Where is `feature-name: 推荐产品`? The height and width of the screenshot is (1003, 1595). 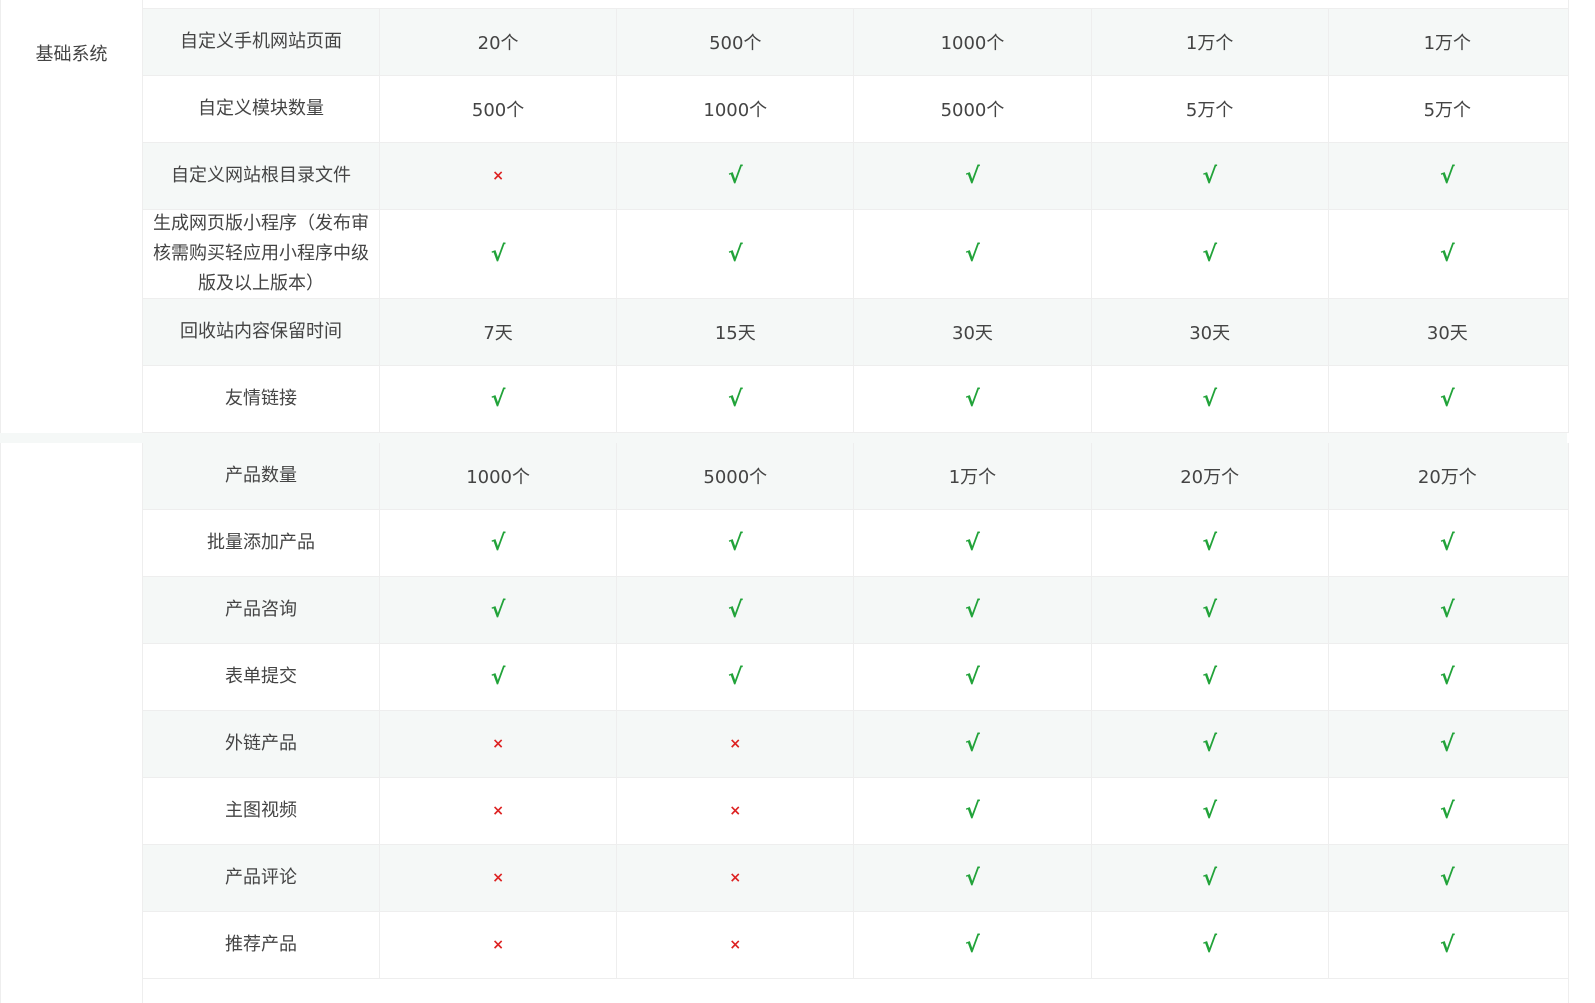
feature-name: 推荐产品 is located at coordinates (261, 945).